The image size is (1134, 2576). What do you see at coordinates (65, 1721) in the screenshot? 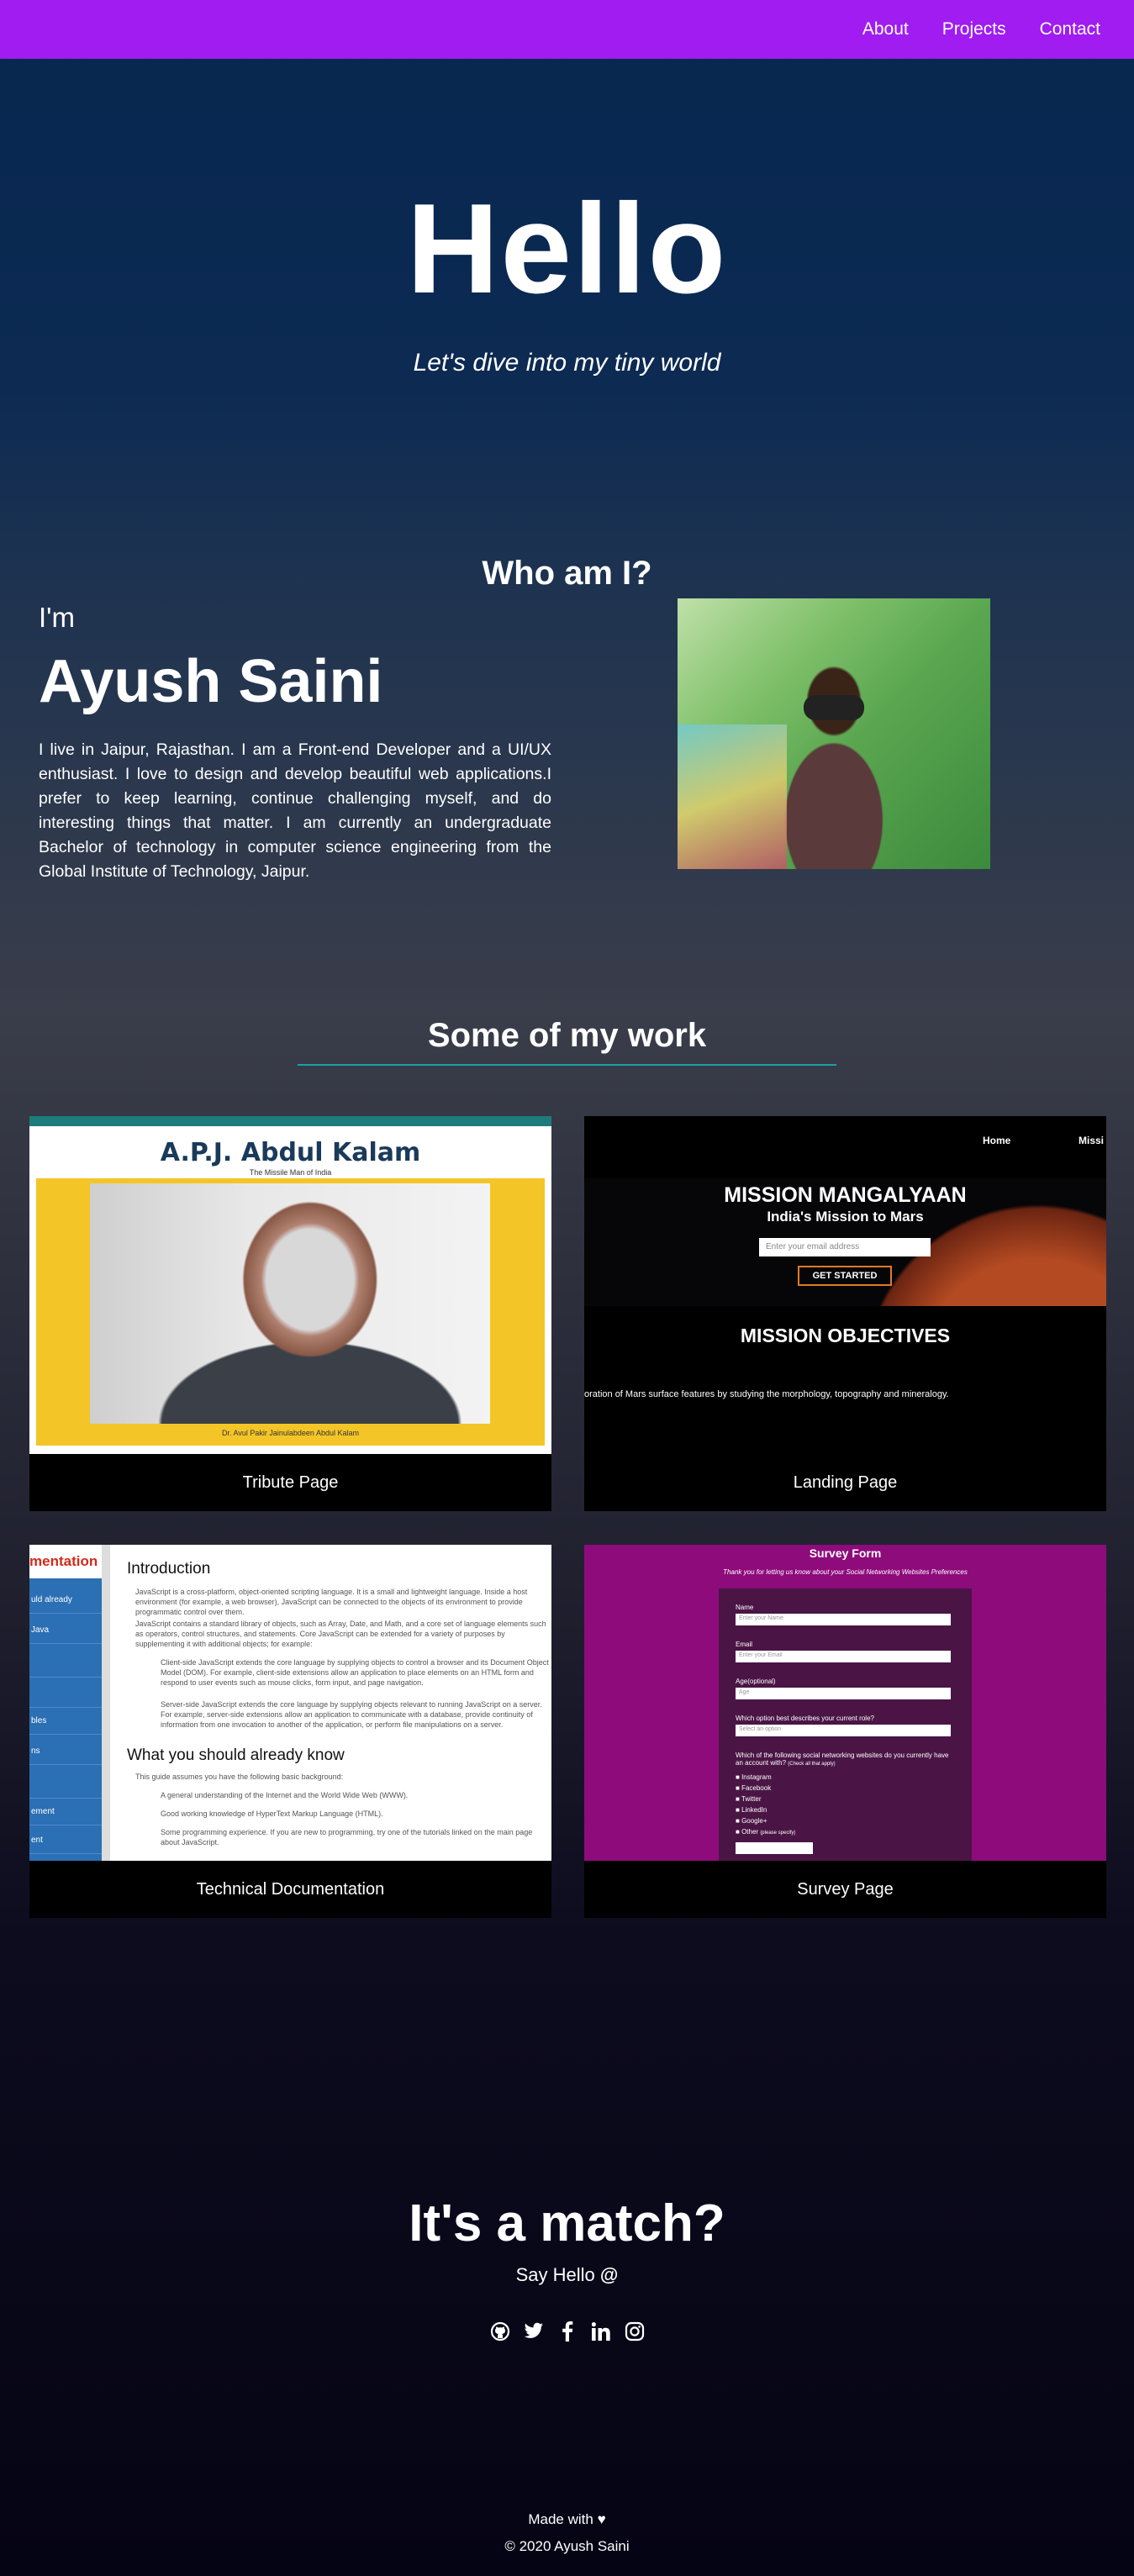
I see `docs-sidebar-item: bles` at bounding box center [65, 1721].